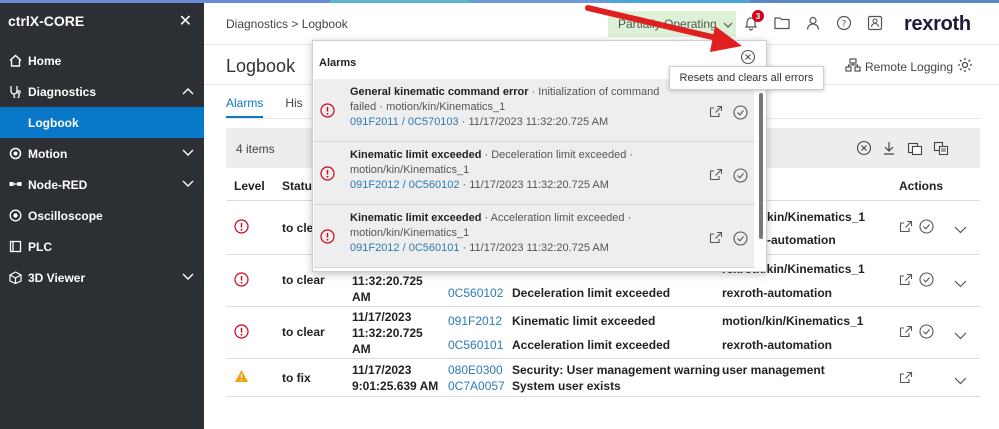 The height and width of the screenshot is (429, 999). What do you see at coordinates (293, 104) in the screenshot?
I see `tab-history: His` at bounding box center [293, 104].